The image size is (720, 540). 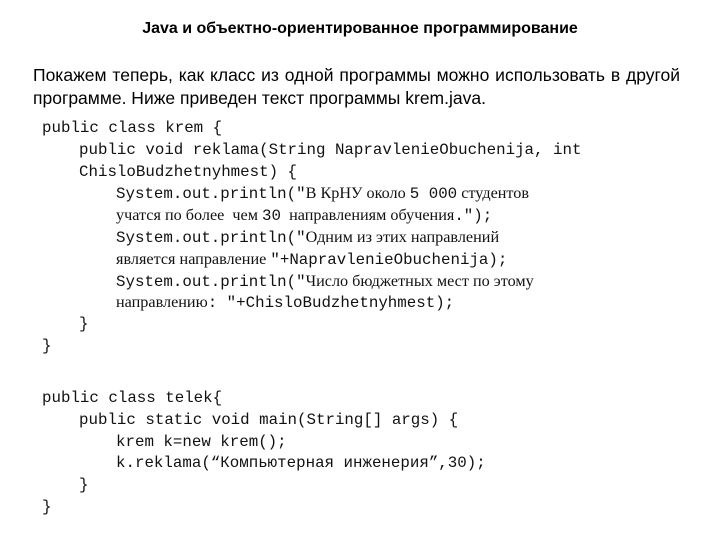 What do you see at coordinates (473, 216) in the screenshot?
I see `code-fragment: .");` at bounding box center [473, 216].